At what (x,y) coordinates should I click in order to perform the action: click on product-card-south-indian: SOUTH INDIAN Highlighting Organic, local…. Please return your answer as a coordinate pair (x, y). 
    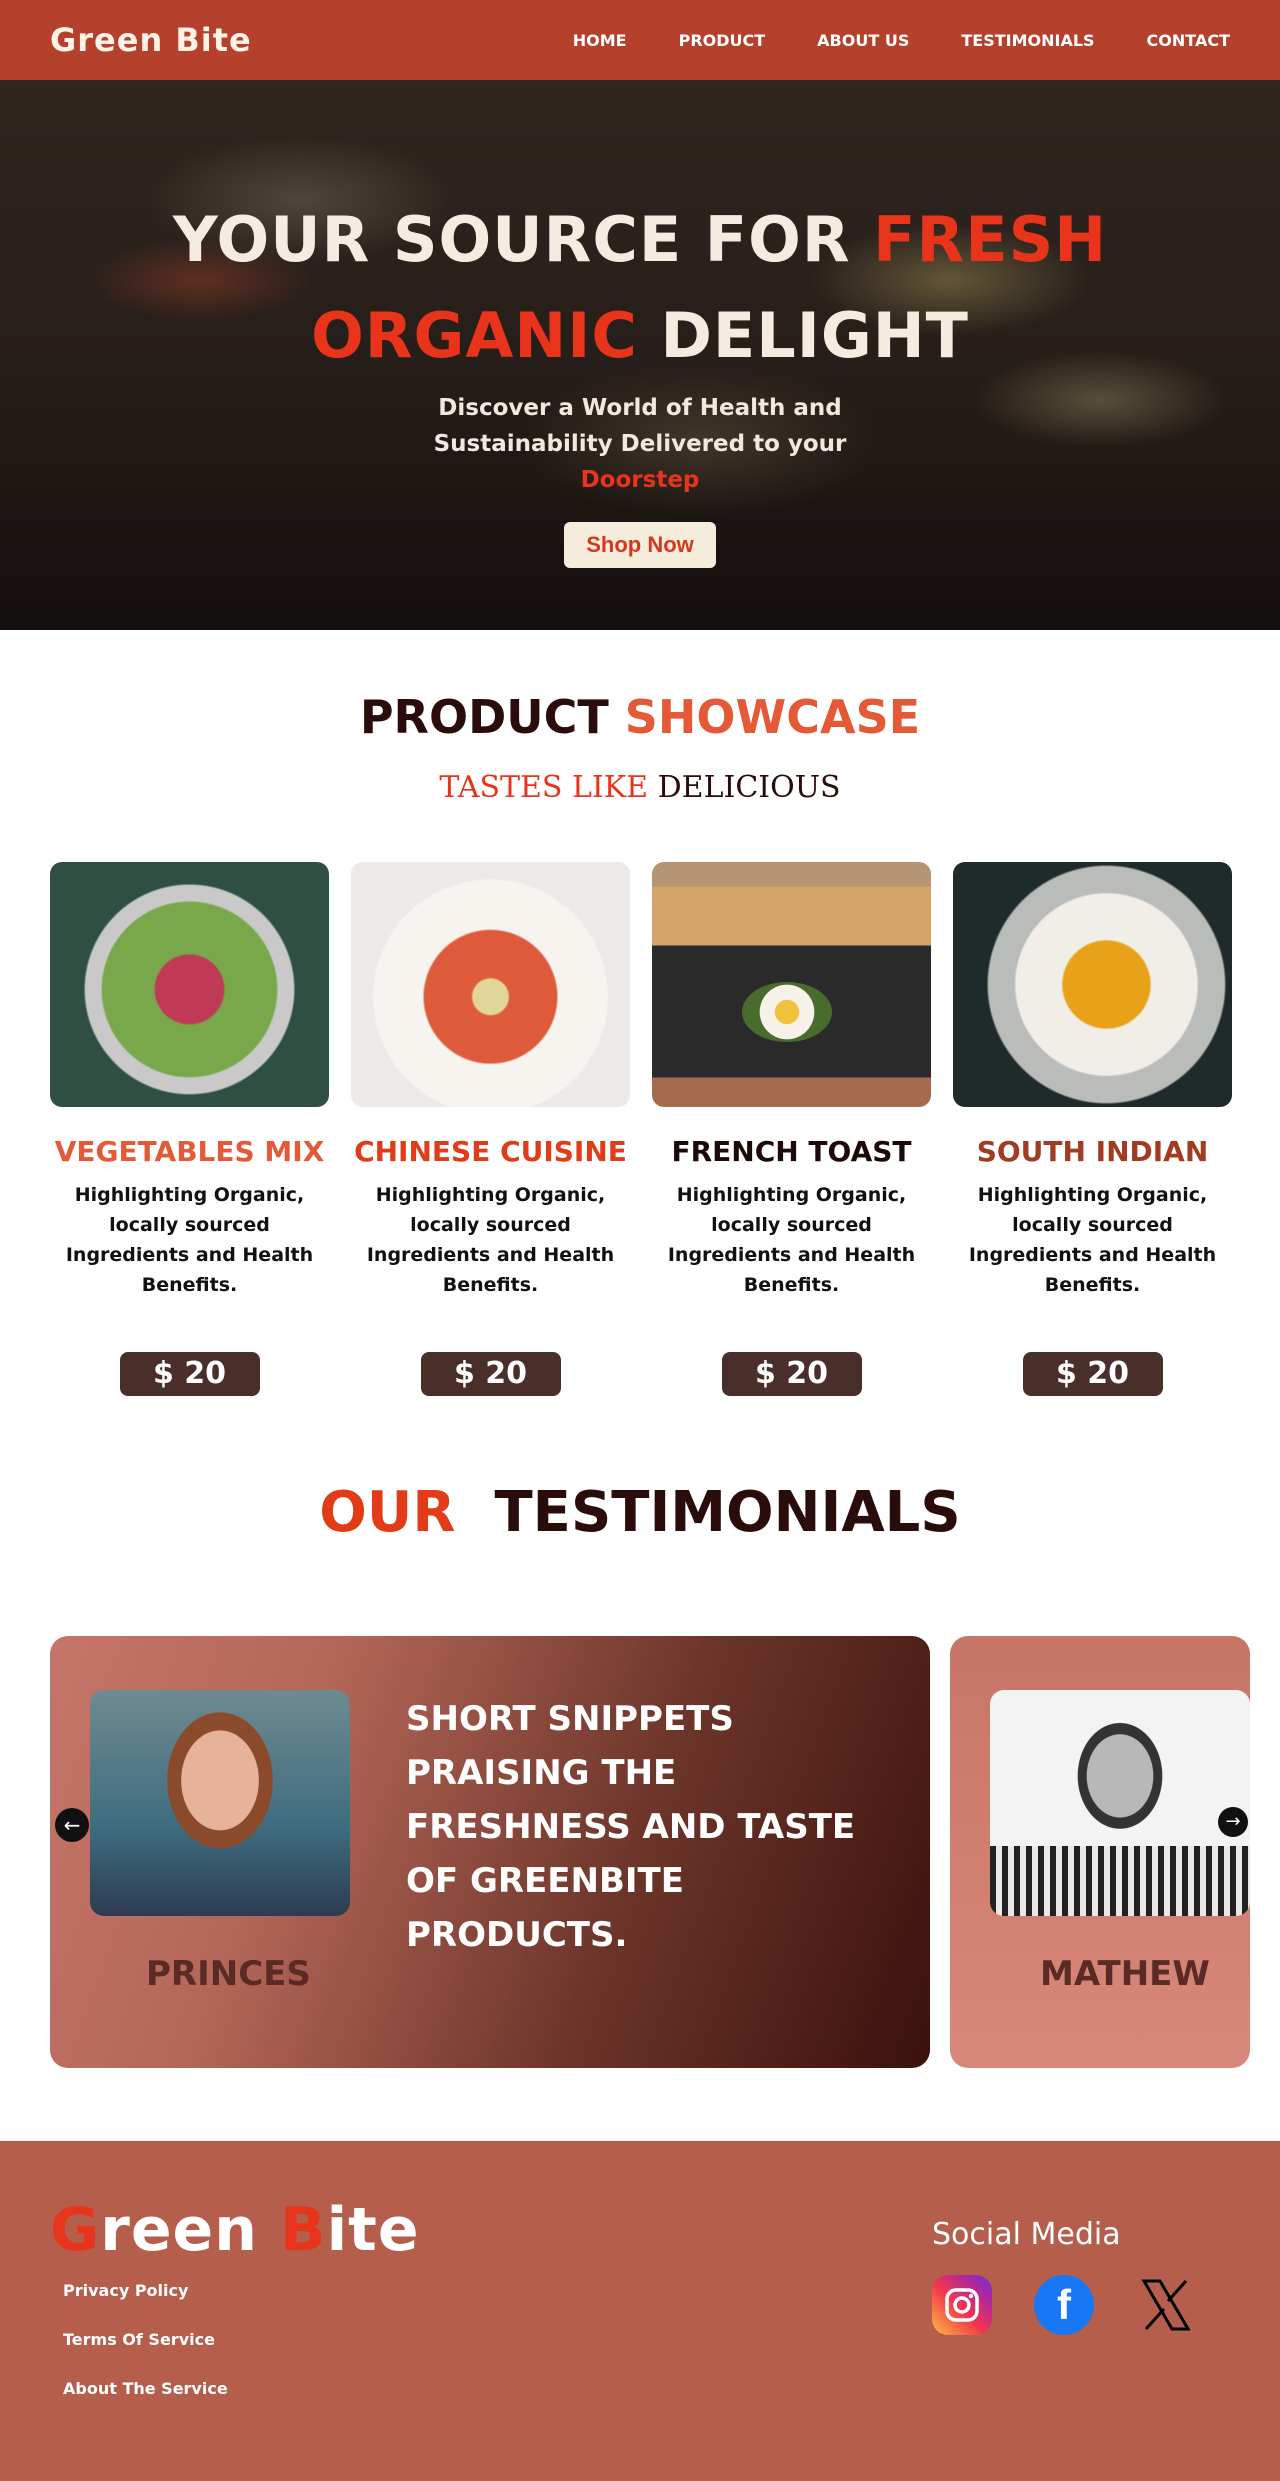
    Looking at the image, I should click on (1092, 1129).